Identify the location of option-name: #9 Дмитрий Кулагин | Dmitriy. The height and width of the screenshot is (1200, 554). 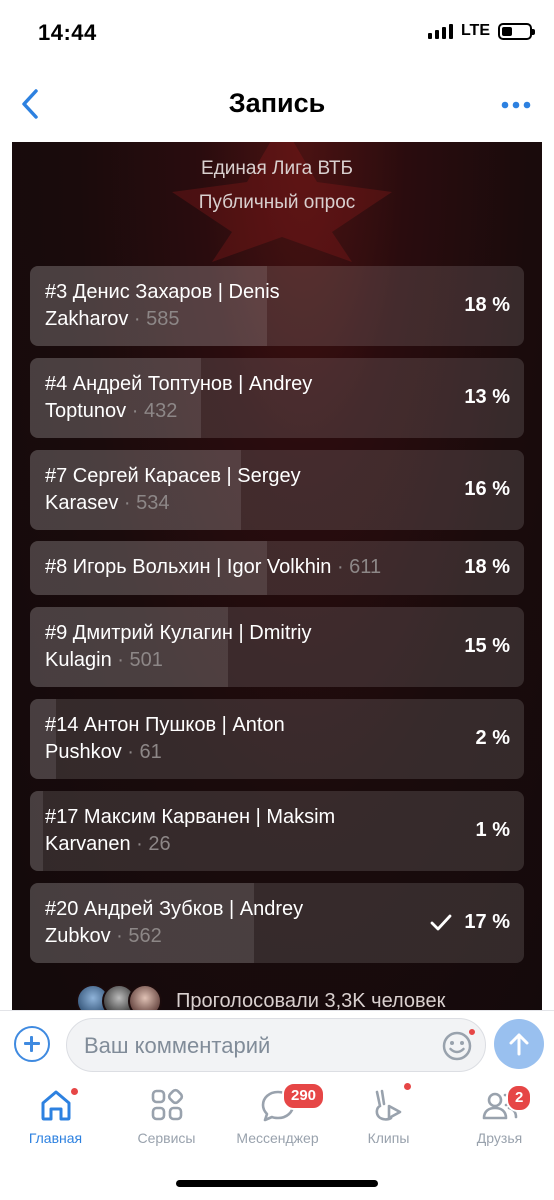
(178, 633).